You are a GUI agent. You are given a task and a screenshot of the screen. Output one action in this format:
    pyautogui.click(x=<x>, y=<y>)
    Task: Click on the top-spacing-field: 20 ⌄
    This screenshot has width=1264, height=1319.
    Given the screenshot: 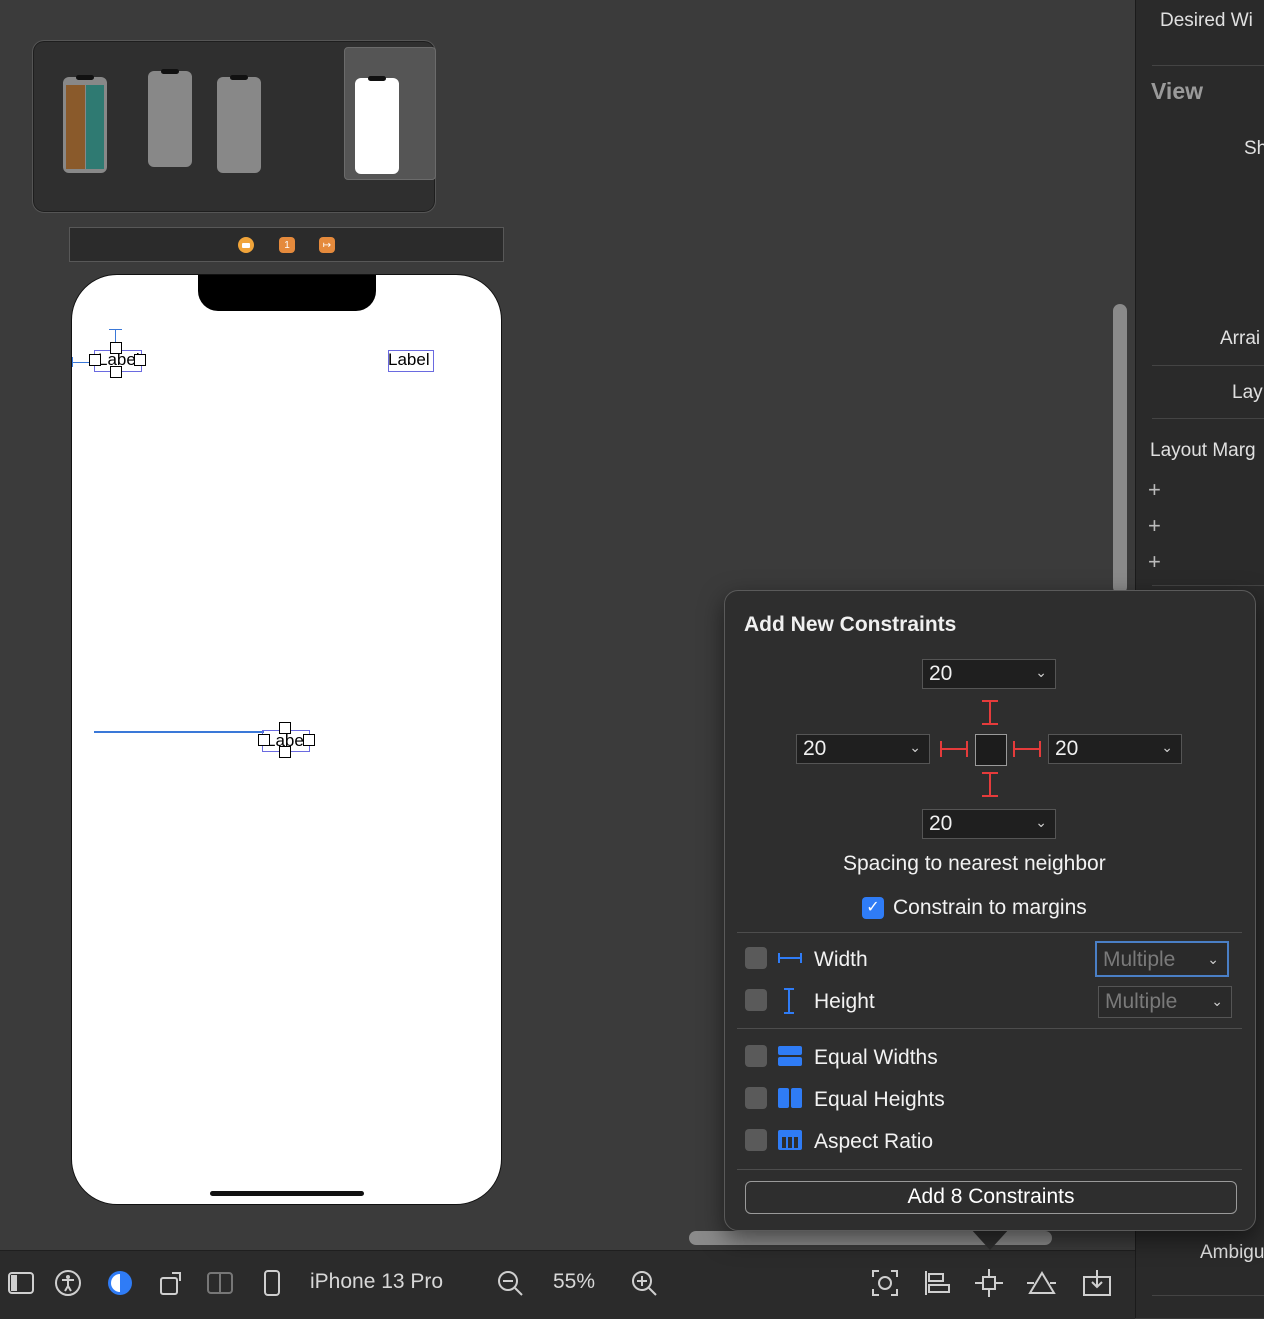 What is the action you would take?
    pyautogui.click(x=989, y=674)
    